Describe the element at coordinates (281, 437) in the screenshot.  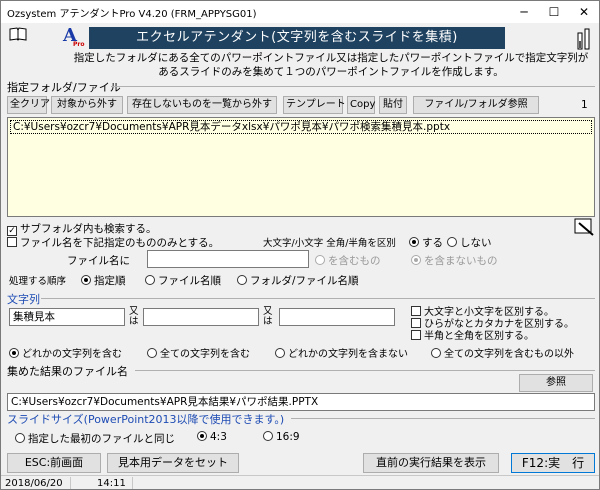
I see `slide-16-9-radio: 16:9` at that location.